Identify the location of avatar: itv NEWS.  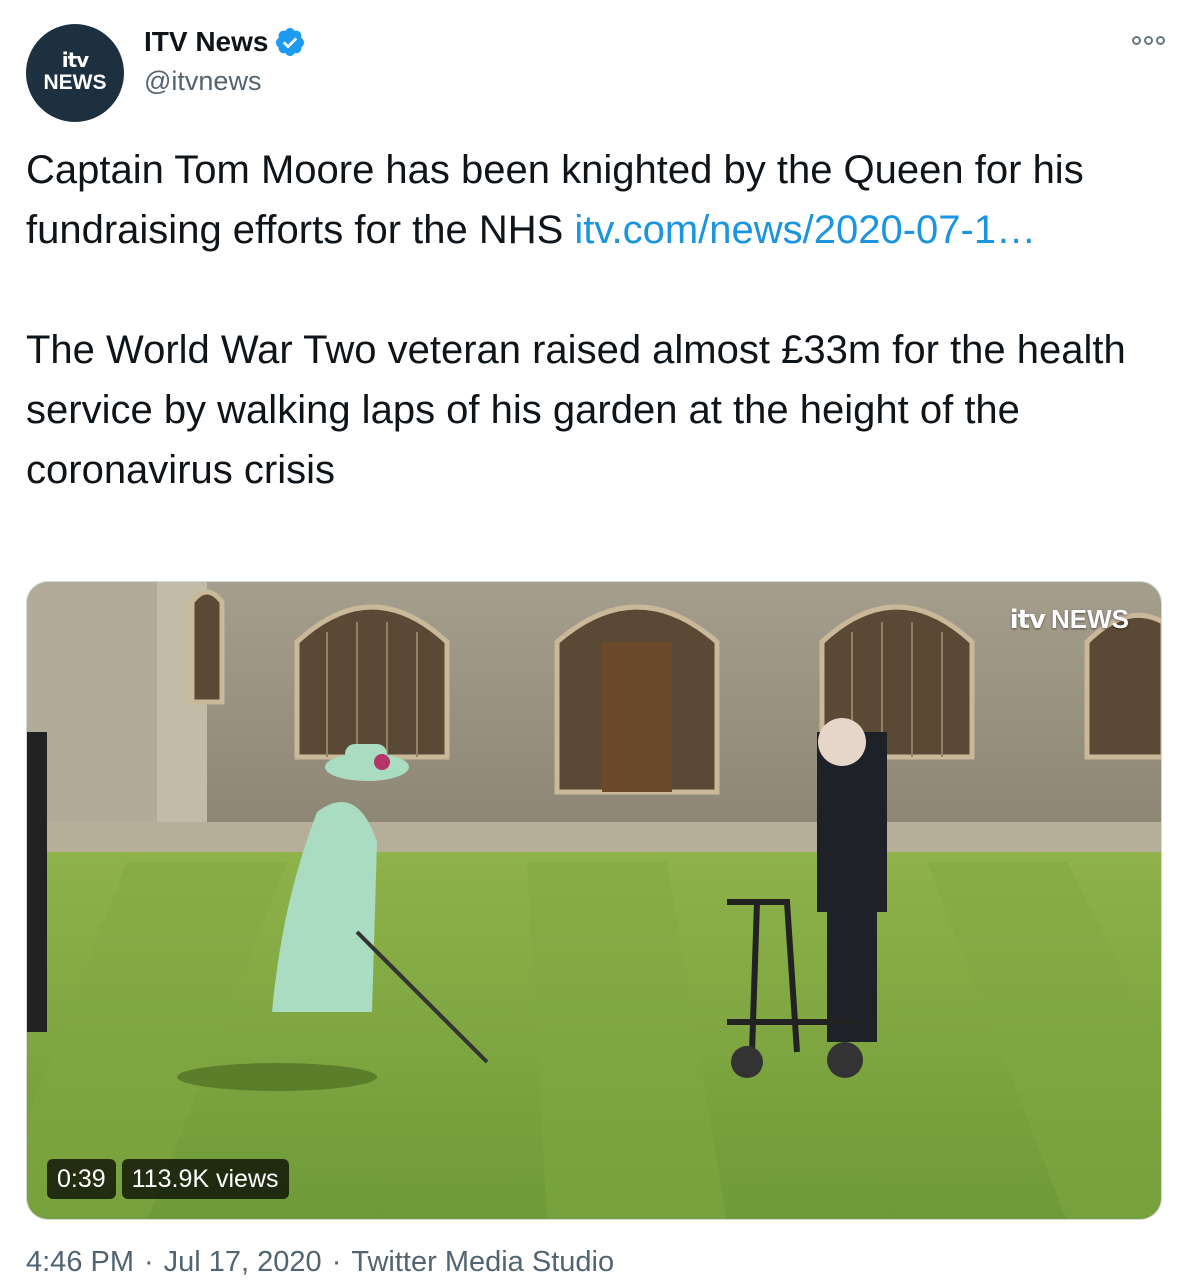
(75, 73).